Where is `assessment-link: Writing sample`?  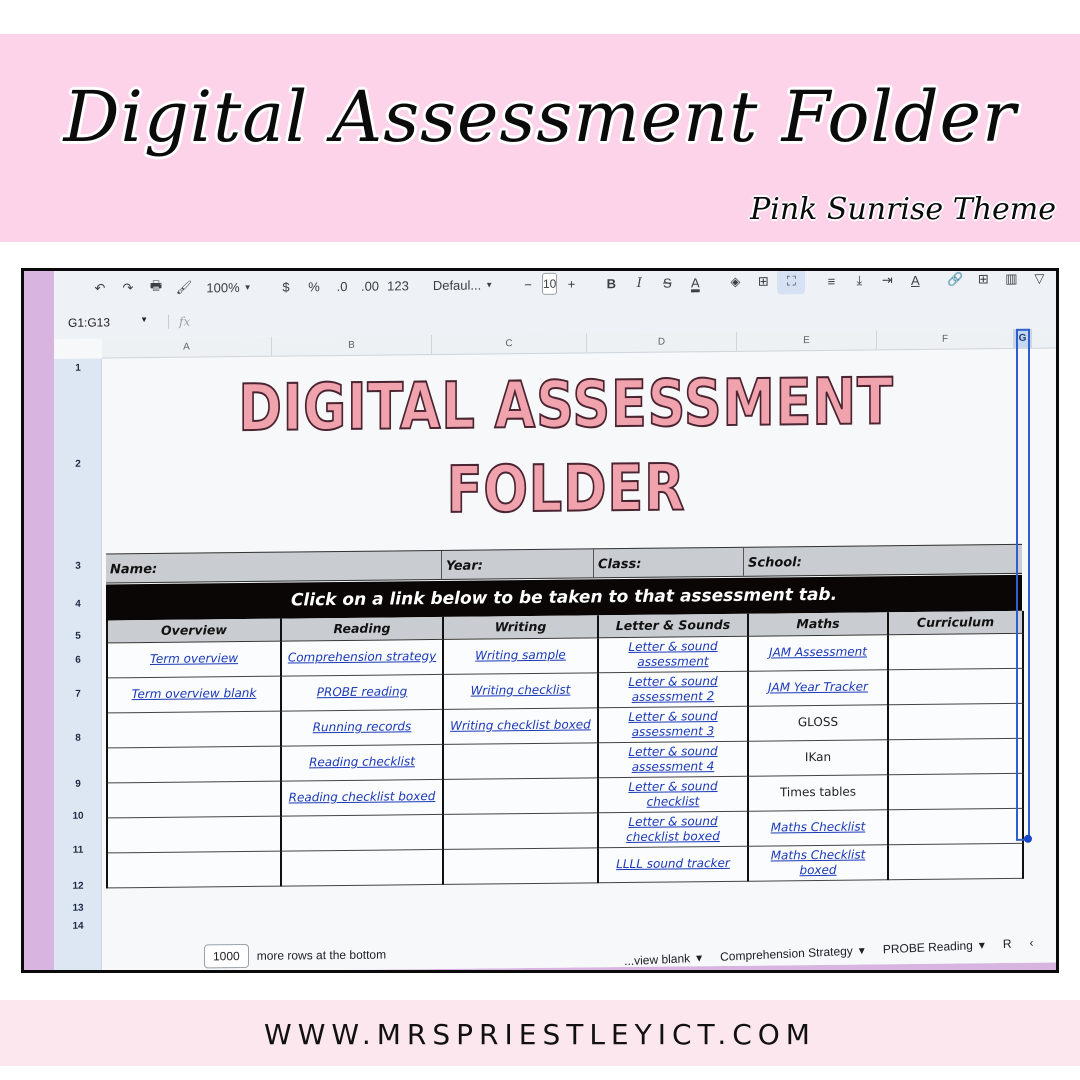 assessment-link: Writing sample is located at coordinates (520, 655).